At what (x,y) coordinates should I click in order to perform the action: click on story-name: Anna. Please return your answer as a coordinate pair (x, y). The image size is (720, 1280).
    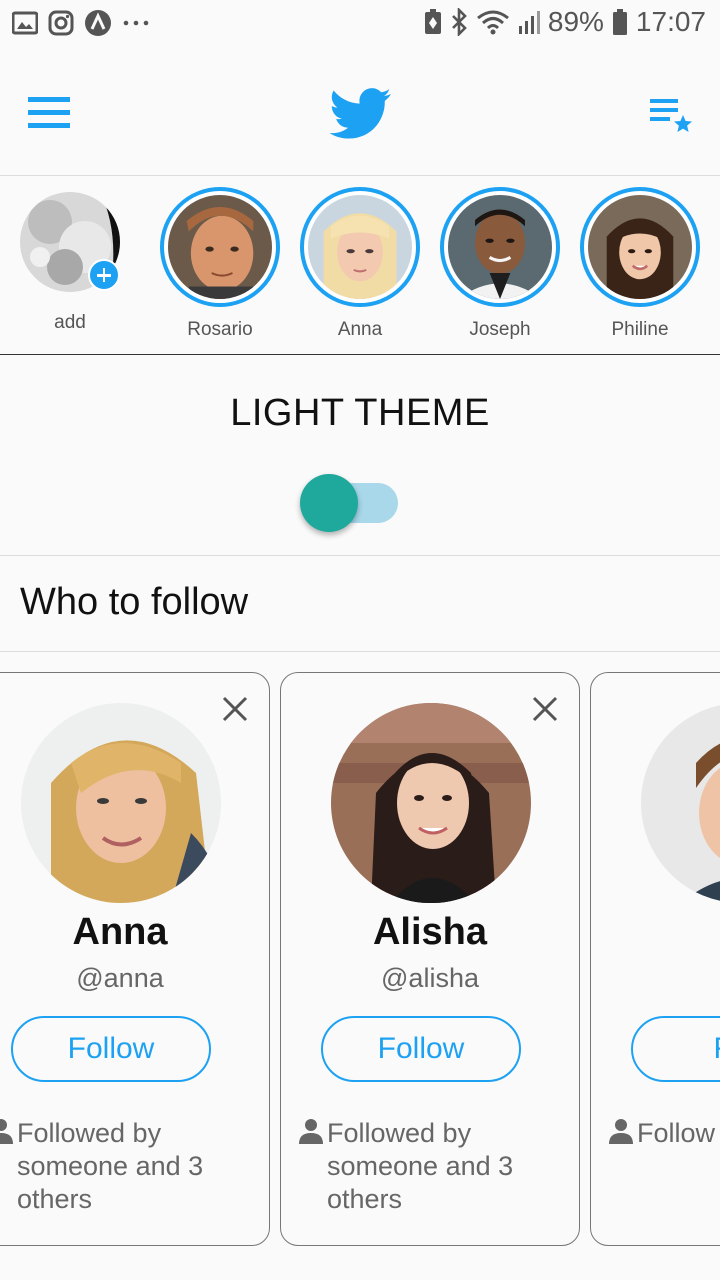
    Looking at the image, I should click on (360, 329).